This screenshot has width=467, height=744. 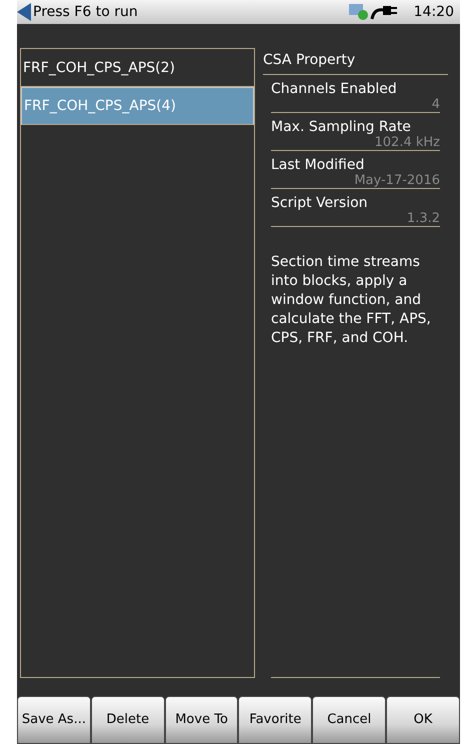 I want to click on action-button: Delete, so click(x=127, y=720).